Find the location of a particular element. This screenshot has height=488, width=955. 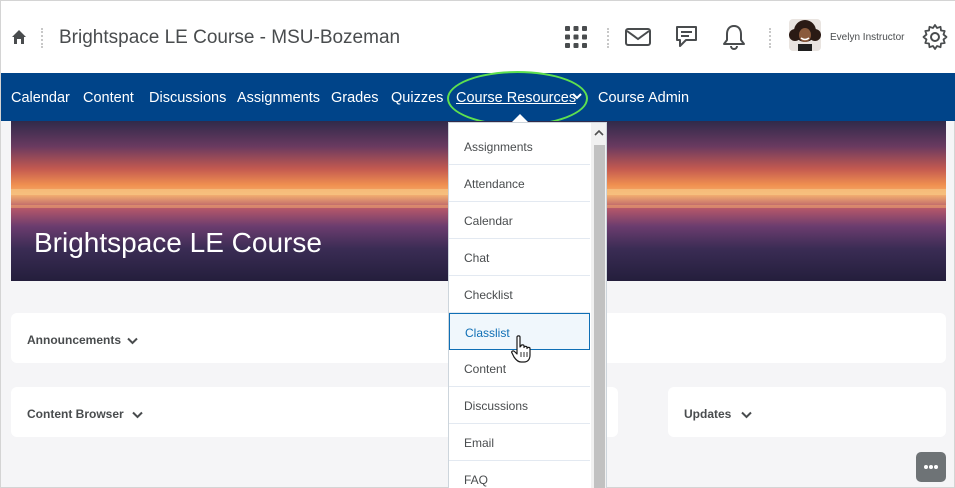

nav-course-admin: Course Admin is located at coordinates (643, 98).